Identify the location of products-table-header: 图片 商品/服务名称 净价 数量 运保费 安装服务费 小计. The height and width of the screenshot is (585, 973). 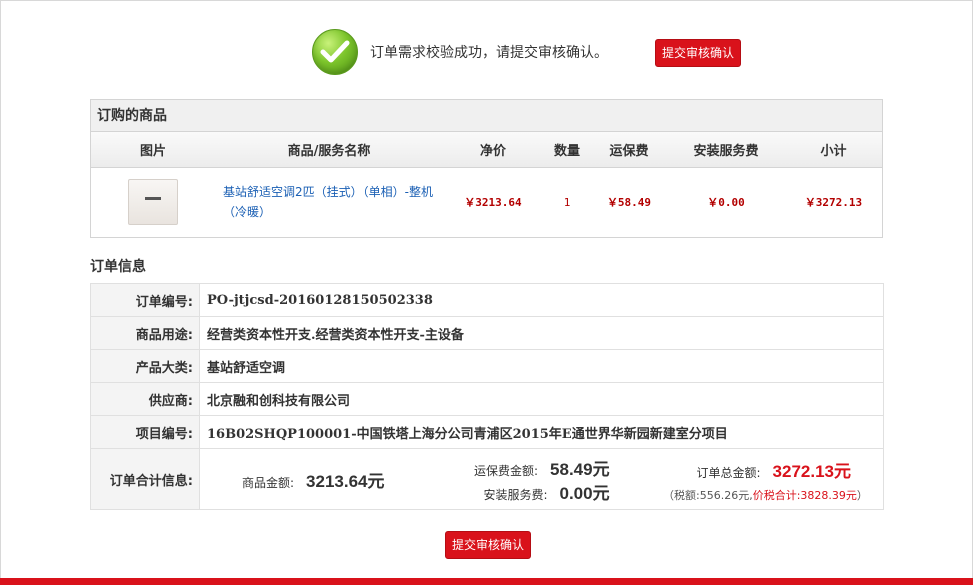
(486, 150).